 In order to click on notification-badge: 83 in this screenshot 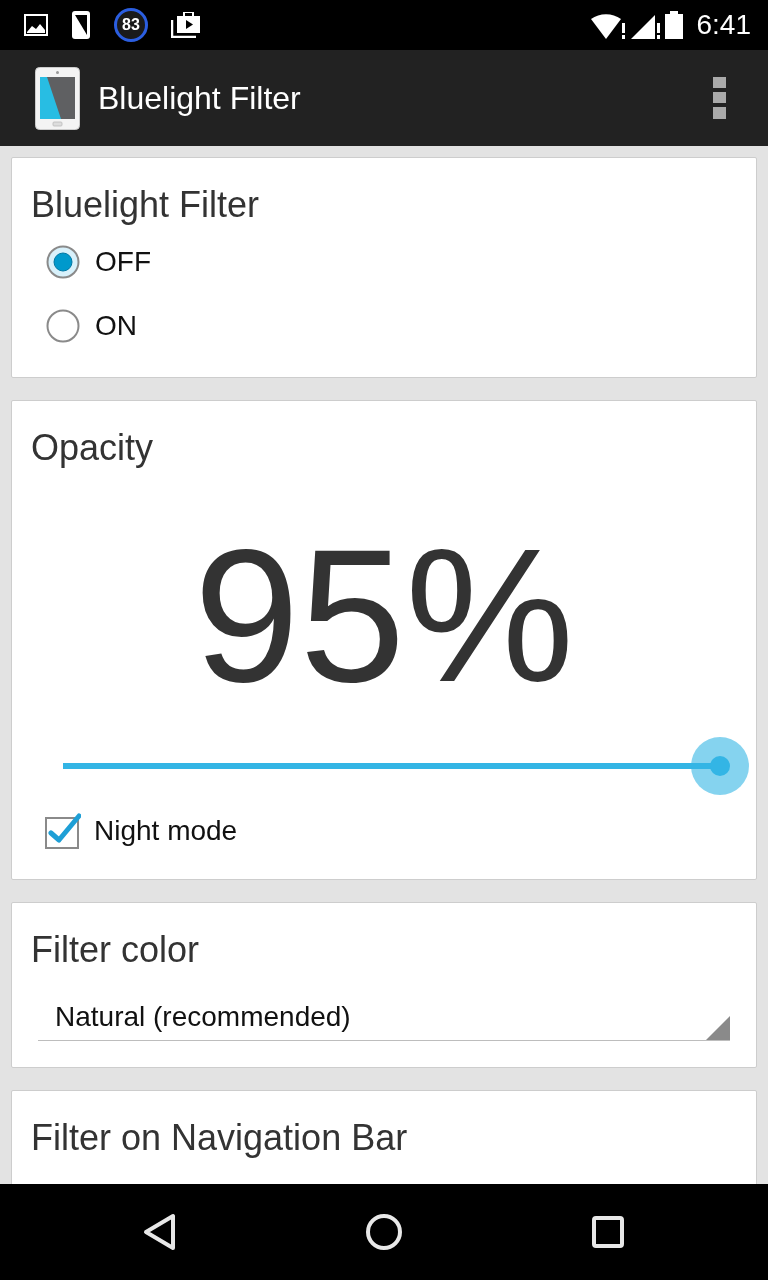, I will do `click(131, 25)`.